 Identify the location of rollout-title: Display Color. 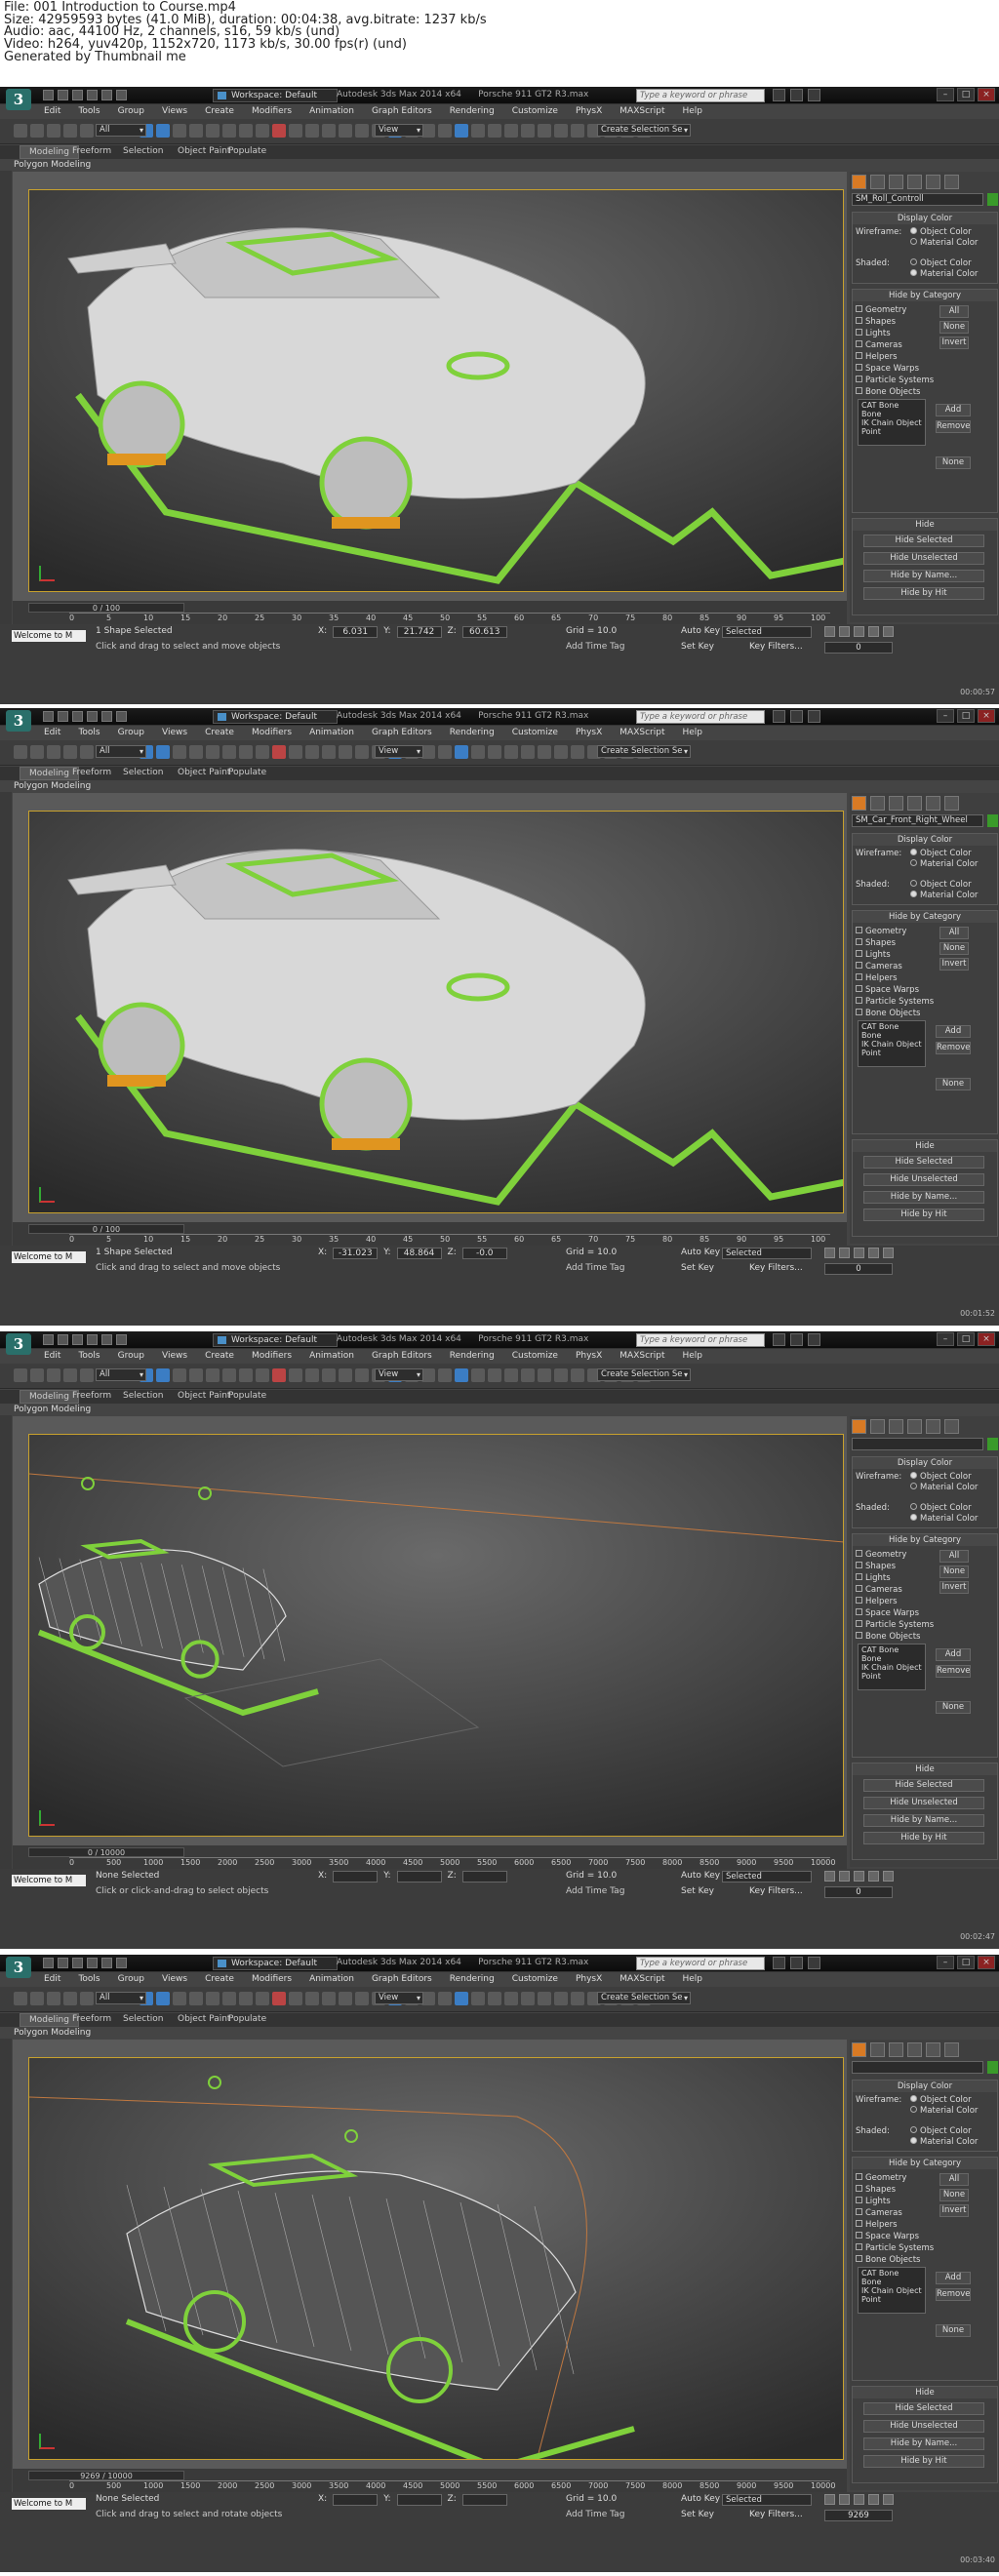
(925, 840).